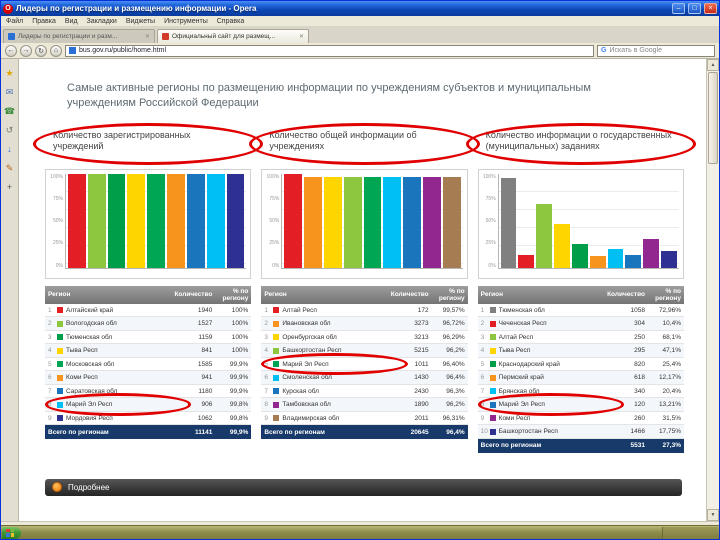  What do you see at coordinates (580, 324) in the screenshot?
I see `table-row: 2 Чеченская Респ 304 10,4%` at bounding box center [580, 324].